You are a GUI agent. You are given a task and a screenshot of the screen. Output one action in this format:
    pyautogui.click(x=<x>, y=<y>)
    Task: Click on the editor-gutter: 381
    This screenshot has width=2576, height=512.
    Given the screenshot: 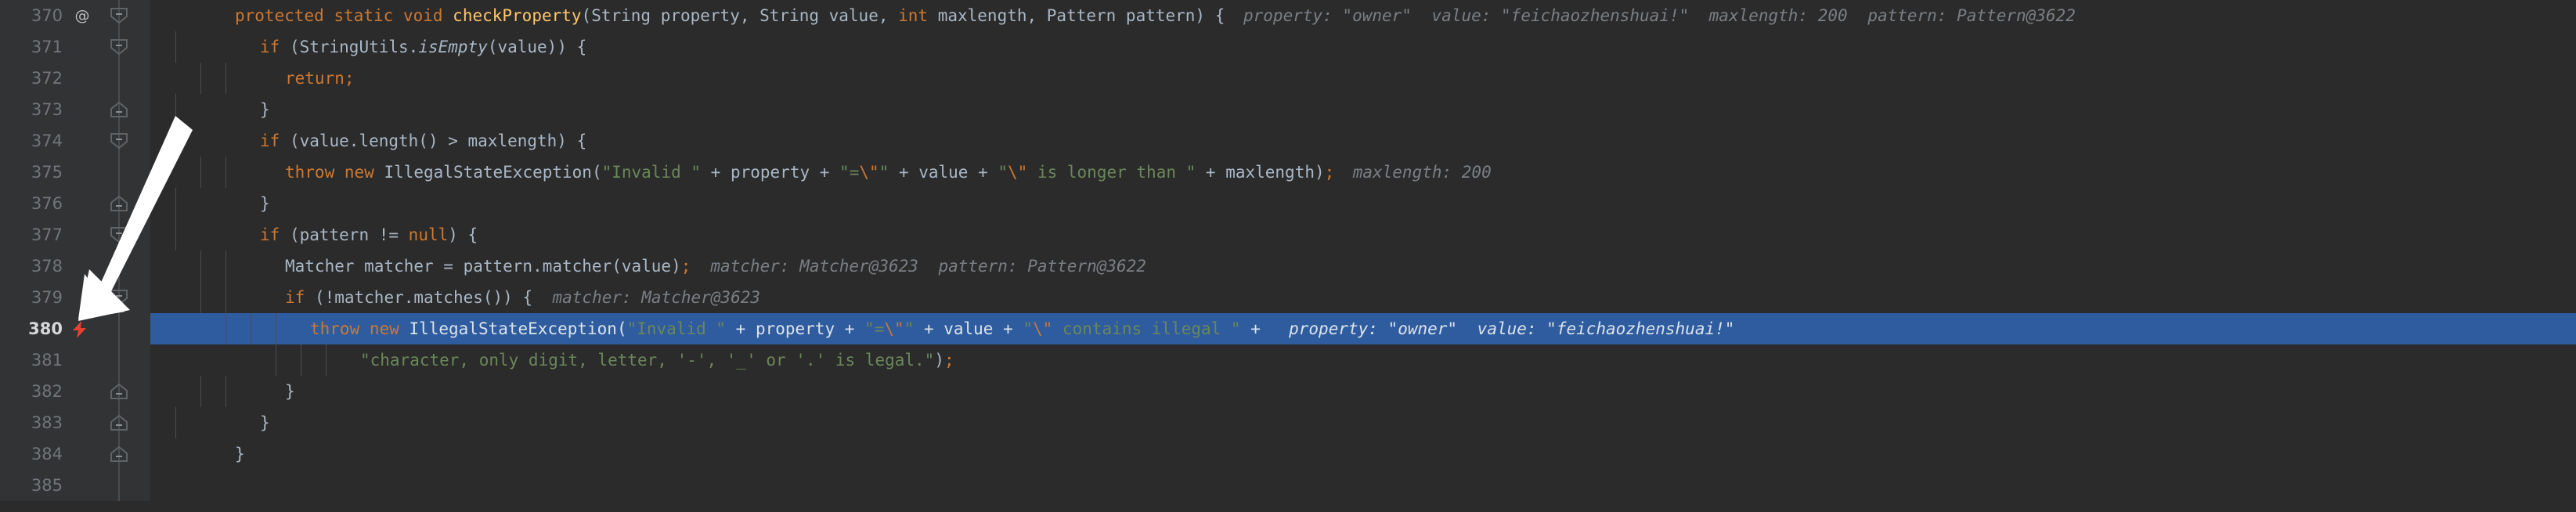 What is the action you would take?
    pyautogui.click(x=75, y=360)
    